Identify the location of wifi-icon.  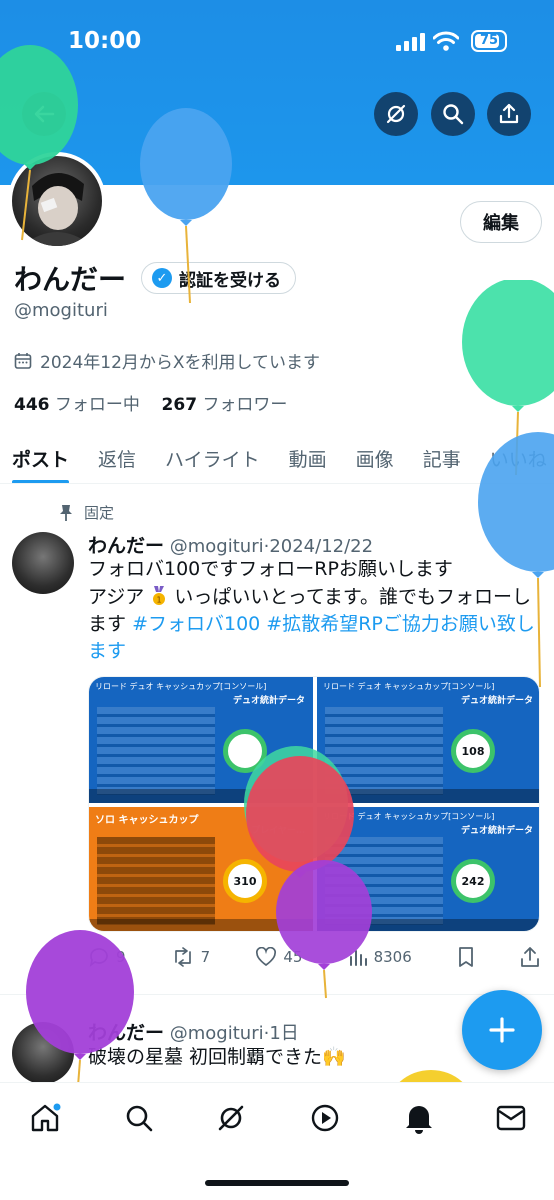
(446, 41).